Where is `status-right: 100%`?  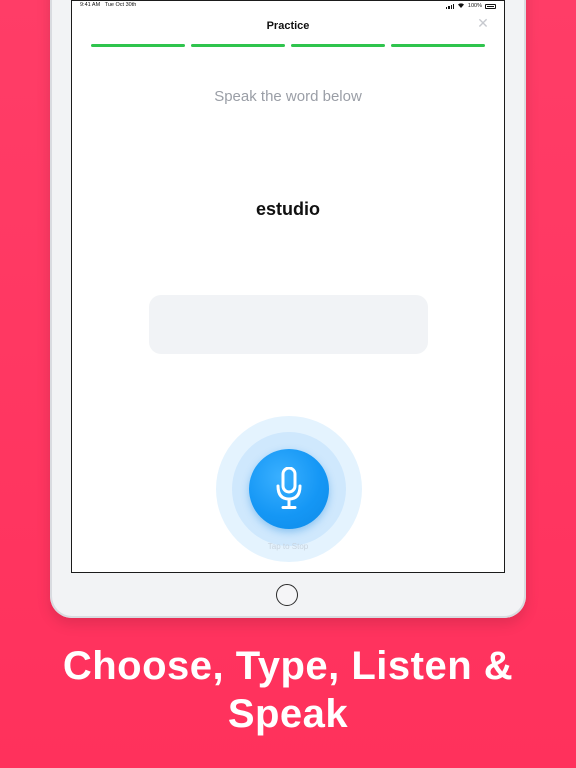
status-right: 100% is located at coordinates (471, 6).